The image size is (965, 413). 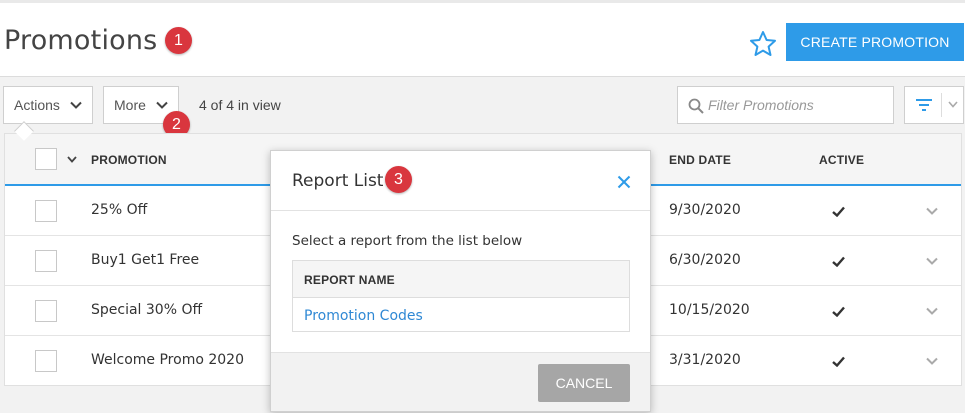 I want to click on dialog-description: Select a report from the list below, so click(x=407, y=241).